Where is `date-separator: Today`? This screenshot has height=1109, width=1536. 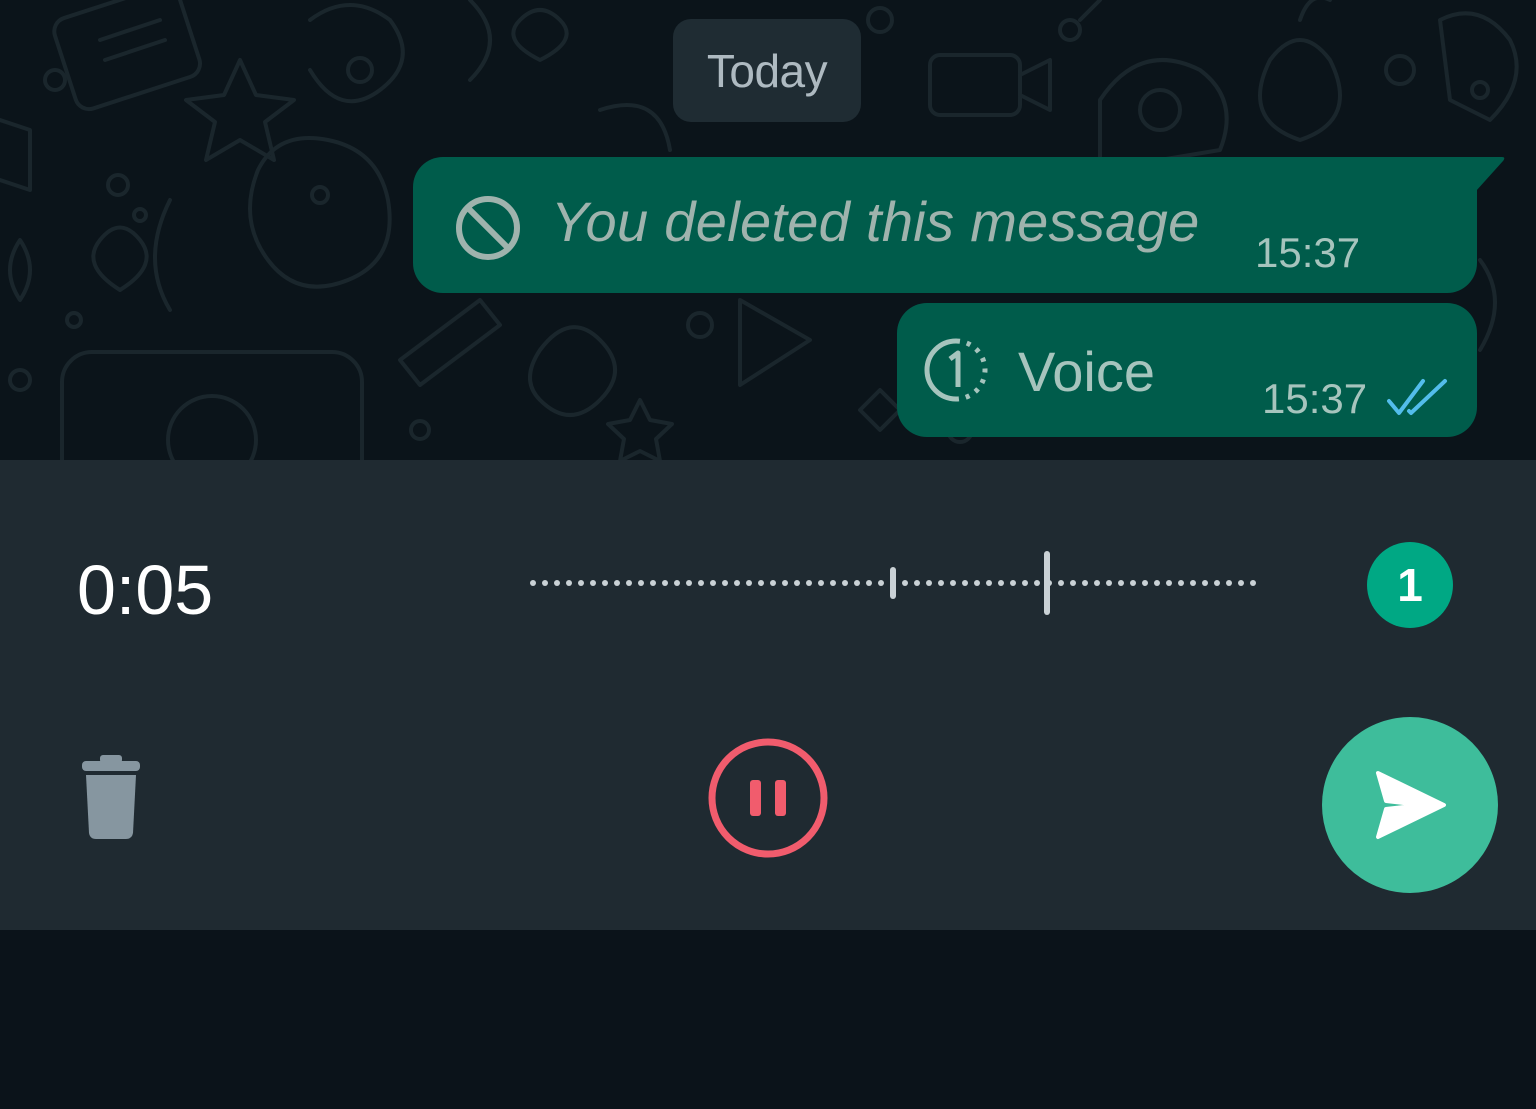
date-separator: Today is located at coordinates (767, 70).